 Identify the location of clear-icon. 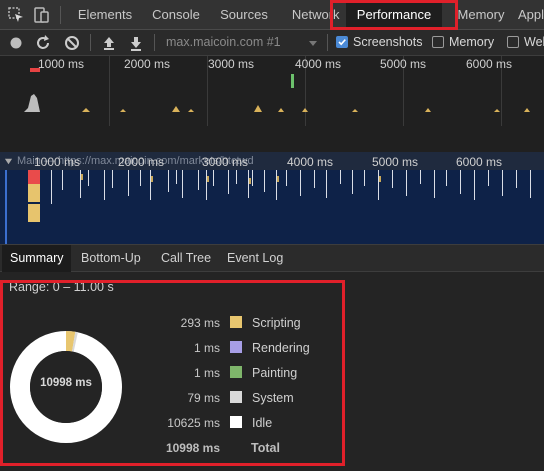
(72, 43).